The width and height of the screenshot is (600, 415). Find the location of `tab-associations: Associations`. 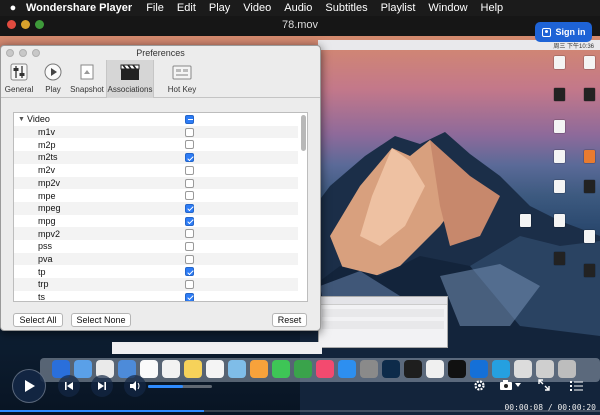

tab-associations: Associations is located at coordinates (130, 79).